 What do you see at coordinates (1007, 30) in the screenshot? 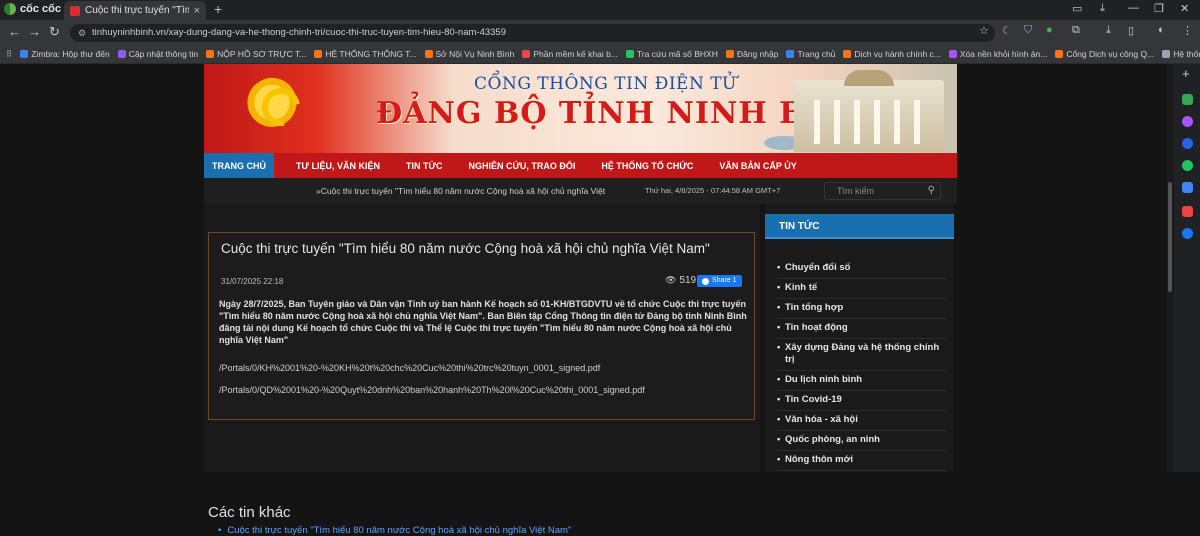
I see `extension-moon-icon: ☾` at bounding box center [1007, 30].